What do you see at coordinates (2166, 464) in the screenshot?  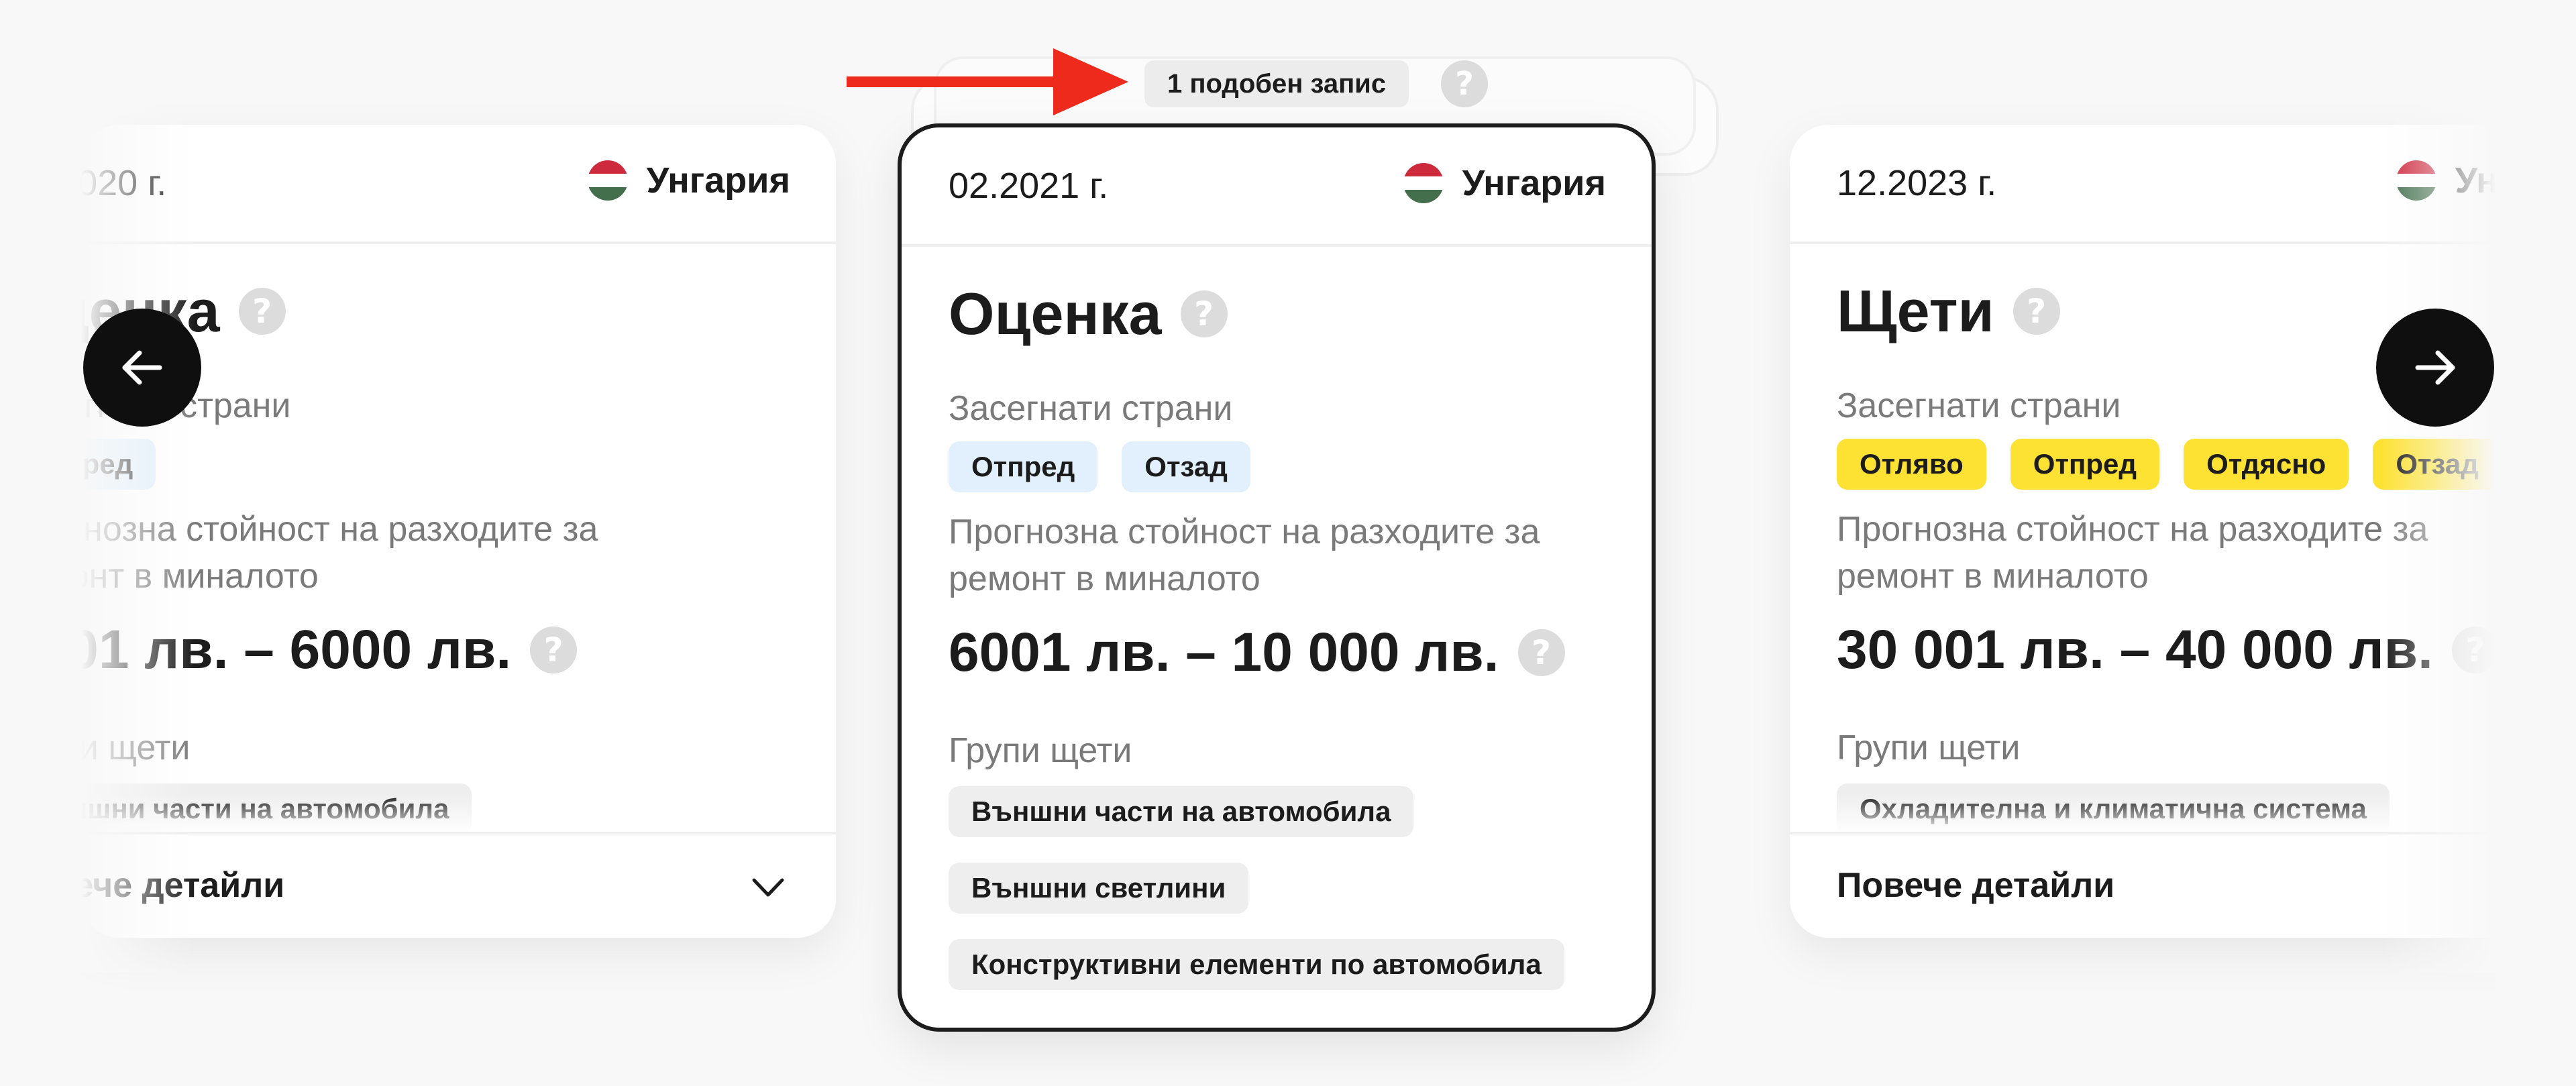 I see `affected-sides-chips: Отляво Отпред Отдясно Отзад` at bounding box center [2166, 464].